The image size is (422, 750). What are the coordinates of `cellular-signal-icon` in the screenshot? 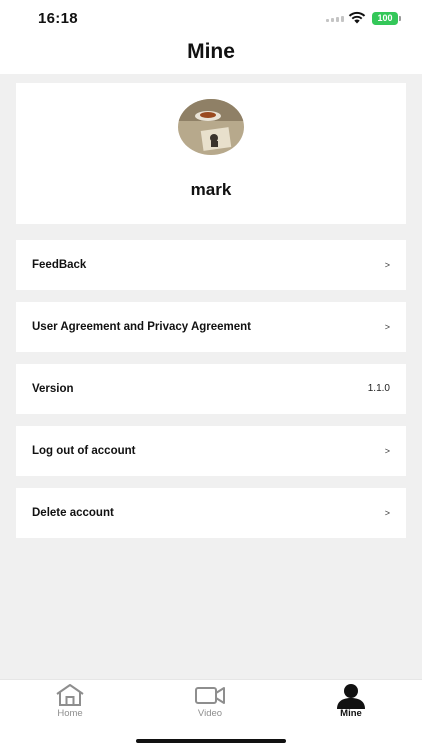 It's located at (335, 18).